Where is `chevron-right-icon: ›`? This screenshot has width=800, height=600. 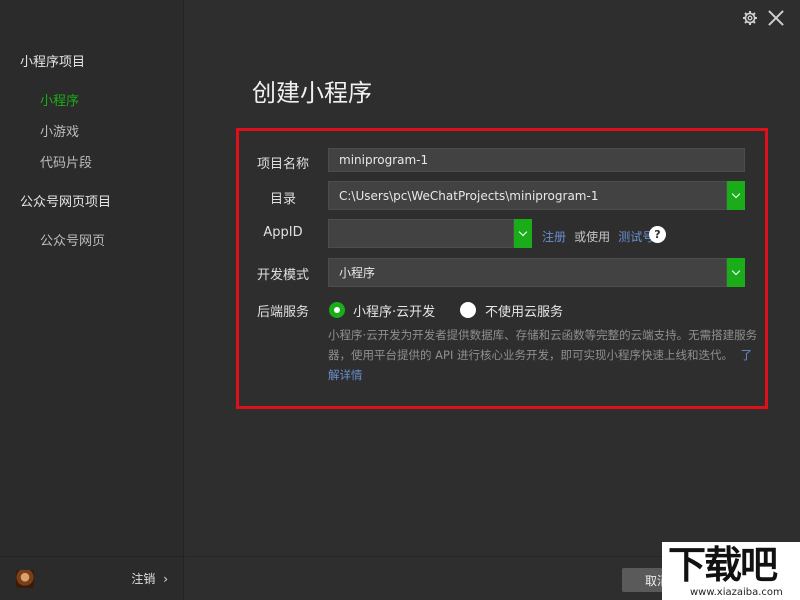 chevron-right-icon: › is located at coordinates (165, 579).